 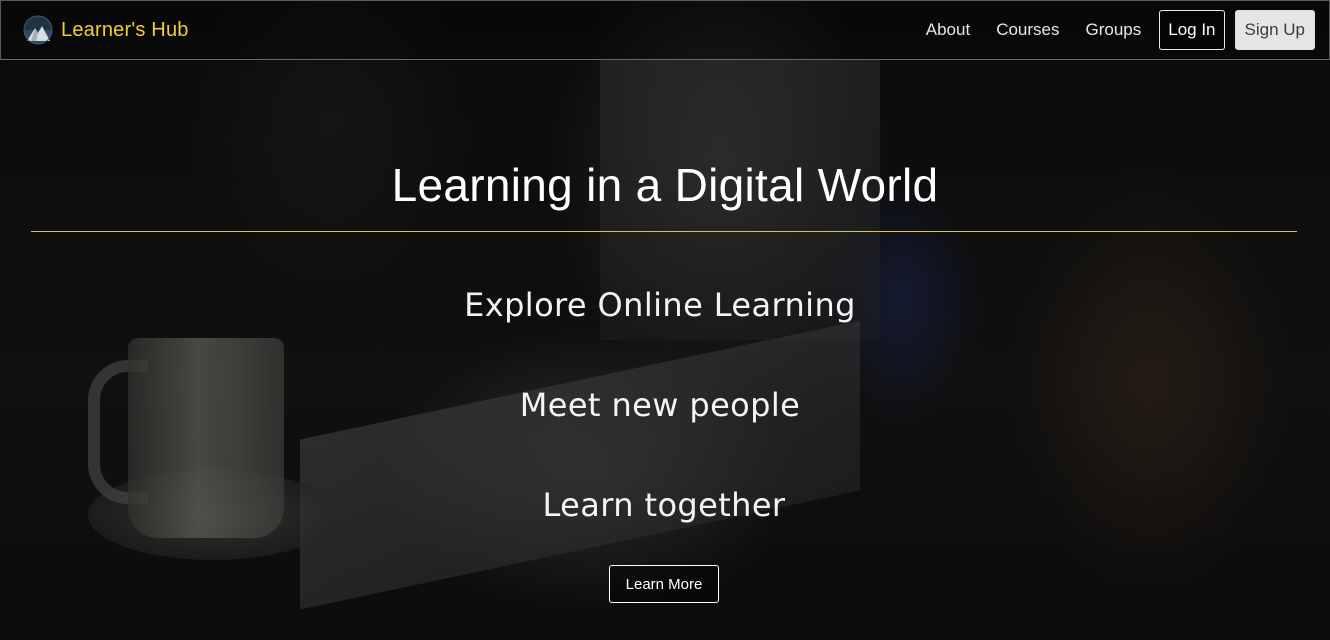 What do you see at coordinates (948, 30) in the screenshot?
I see `nav-link-about: About` at bounding box center [948, 30].